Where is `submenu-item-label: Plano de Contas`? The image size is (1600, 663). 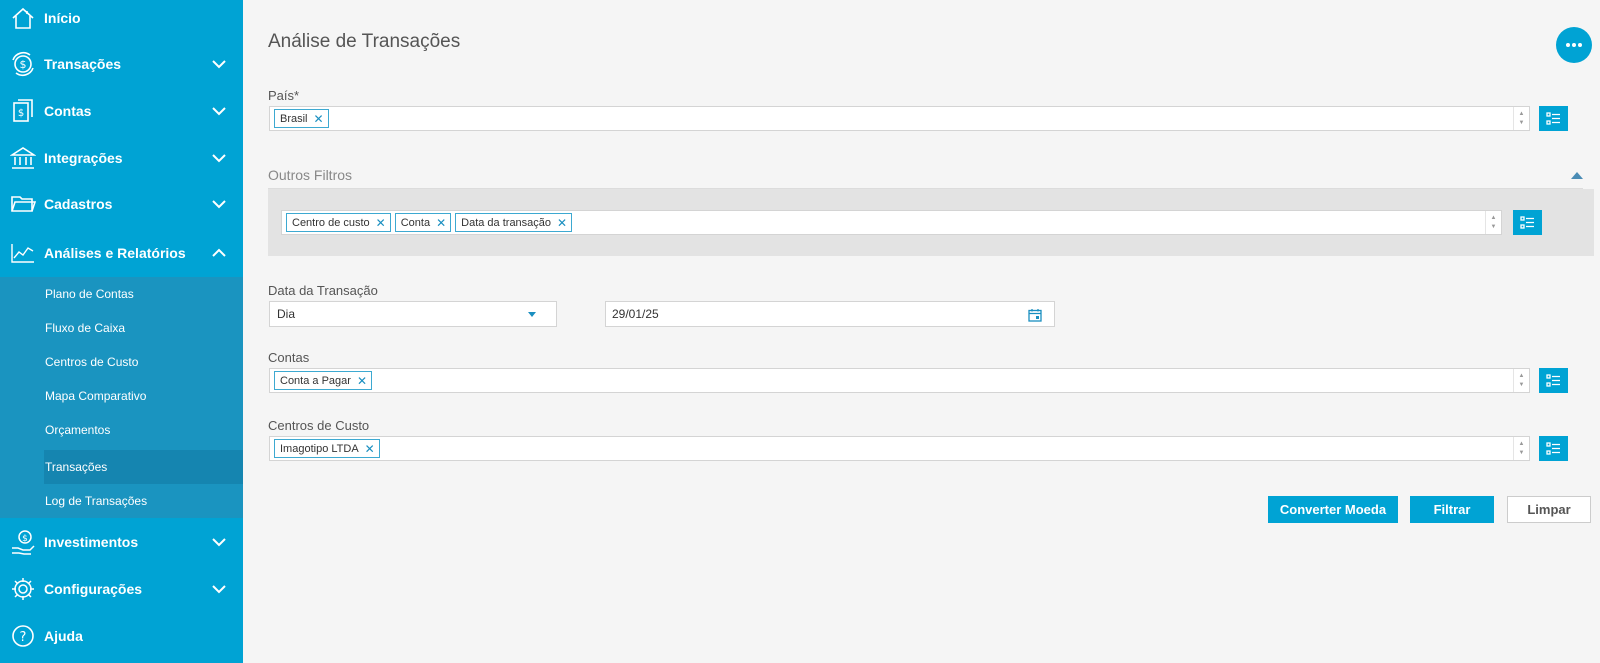 submenu-item-label: Plano de Contas is located at coordinates (89, 294).